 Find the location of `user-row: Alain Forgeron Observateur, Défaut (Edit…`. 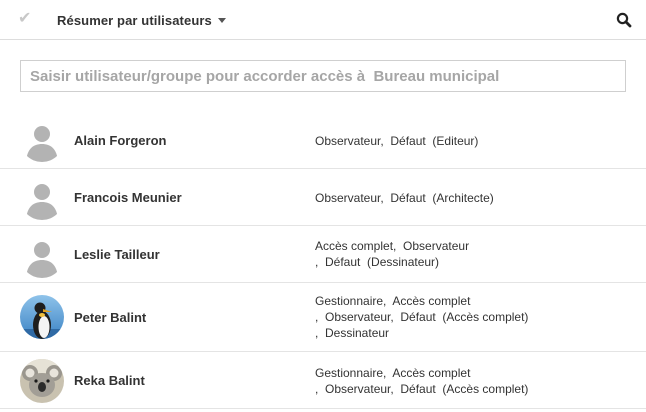

user-row: Alain Forgeron Observateur, Défaut (Edit… is located at coordinates (323, 140).